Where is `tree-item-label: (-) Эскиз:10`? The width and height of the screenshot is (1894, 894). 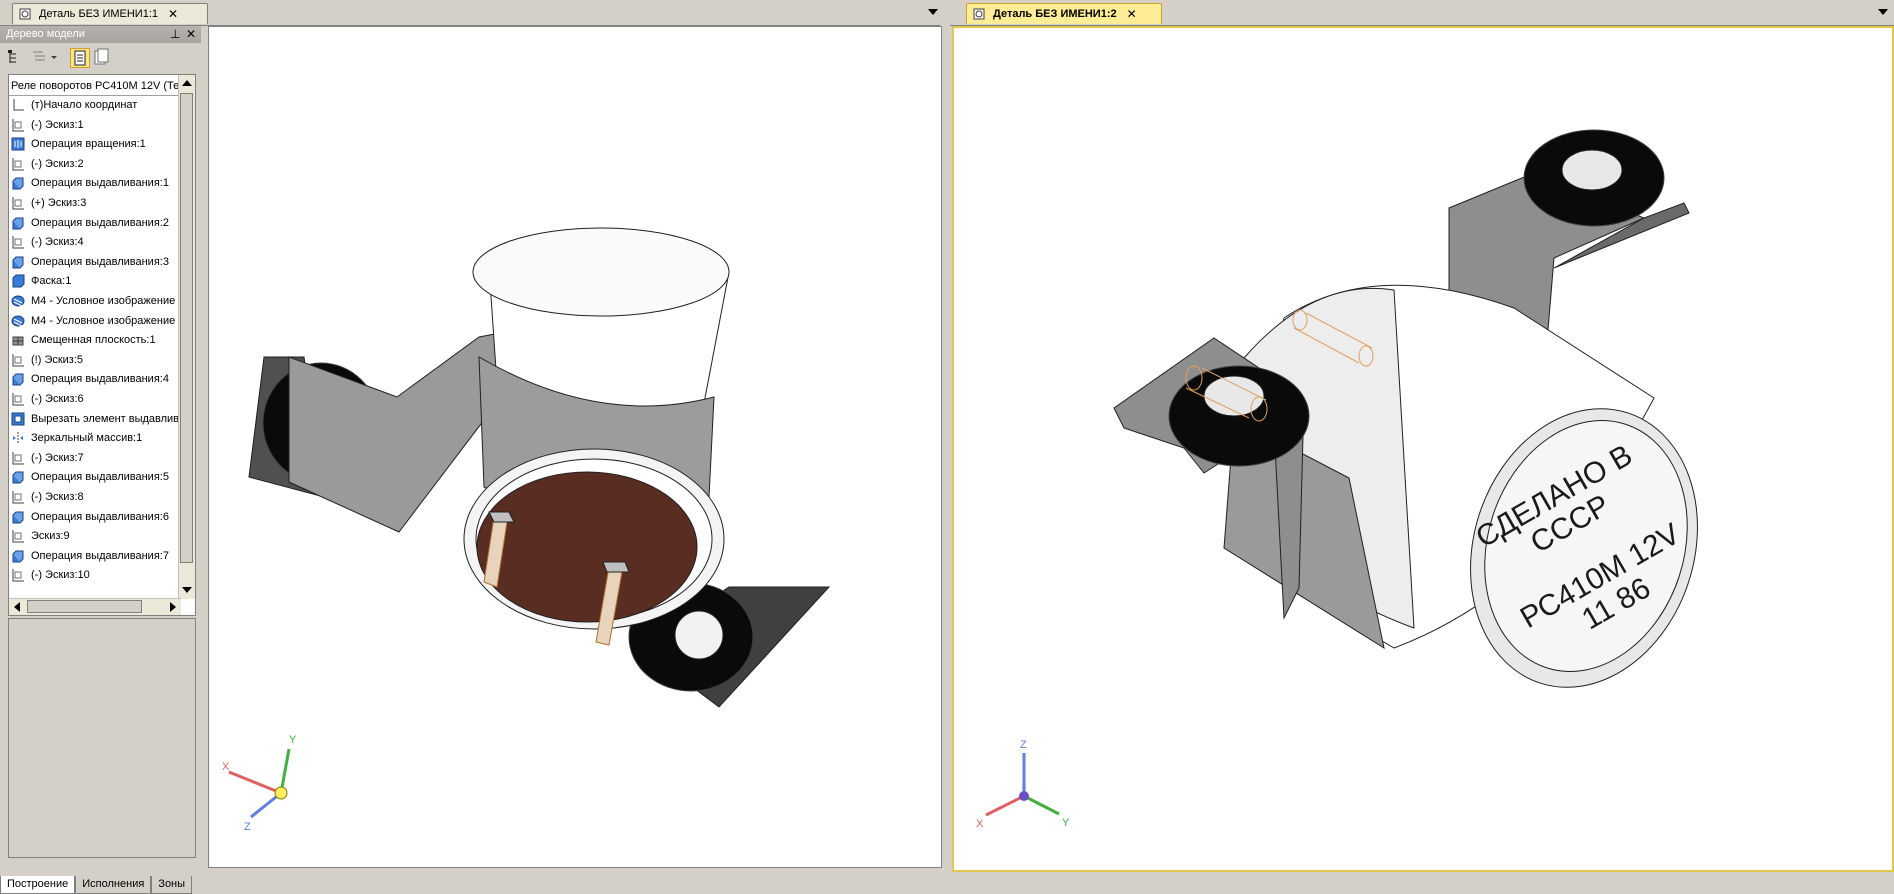
tree-item-label: (-) Эскиз:10 is located at coordinates (60, 575).